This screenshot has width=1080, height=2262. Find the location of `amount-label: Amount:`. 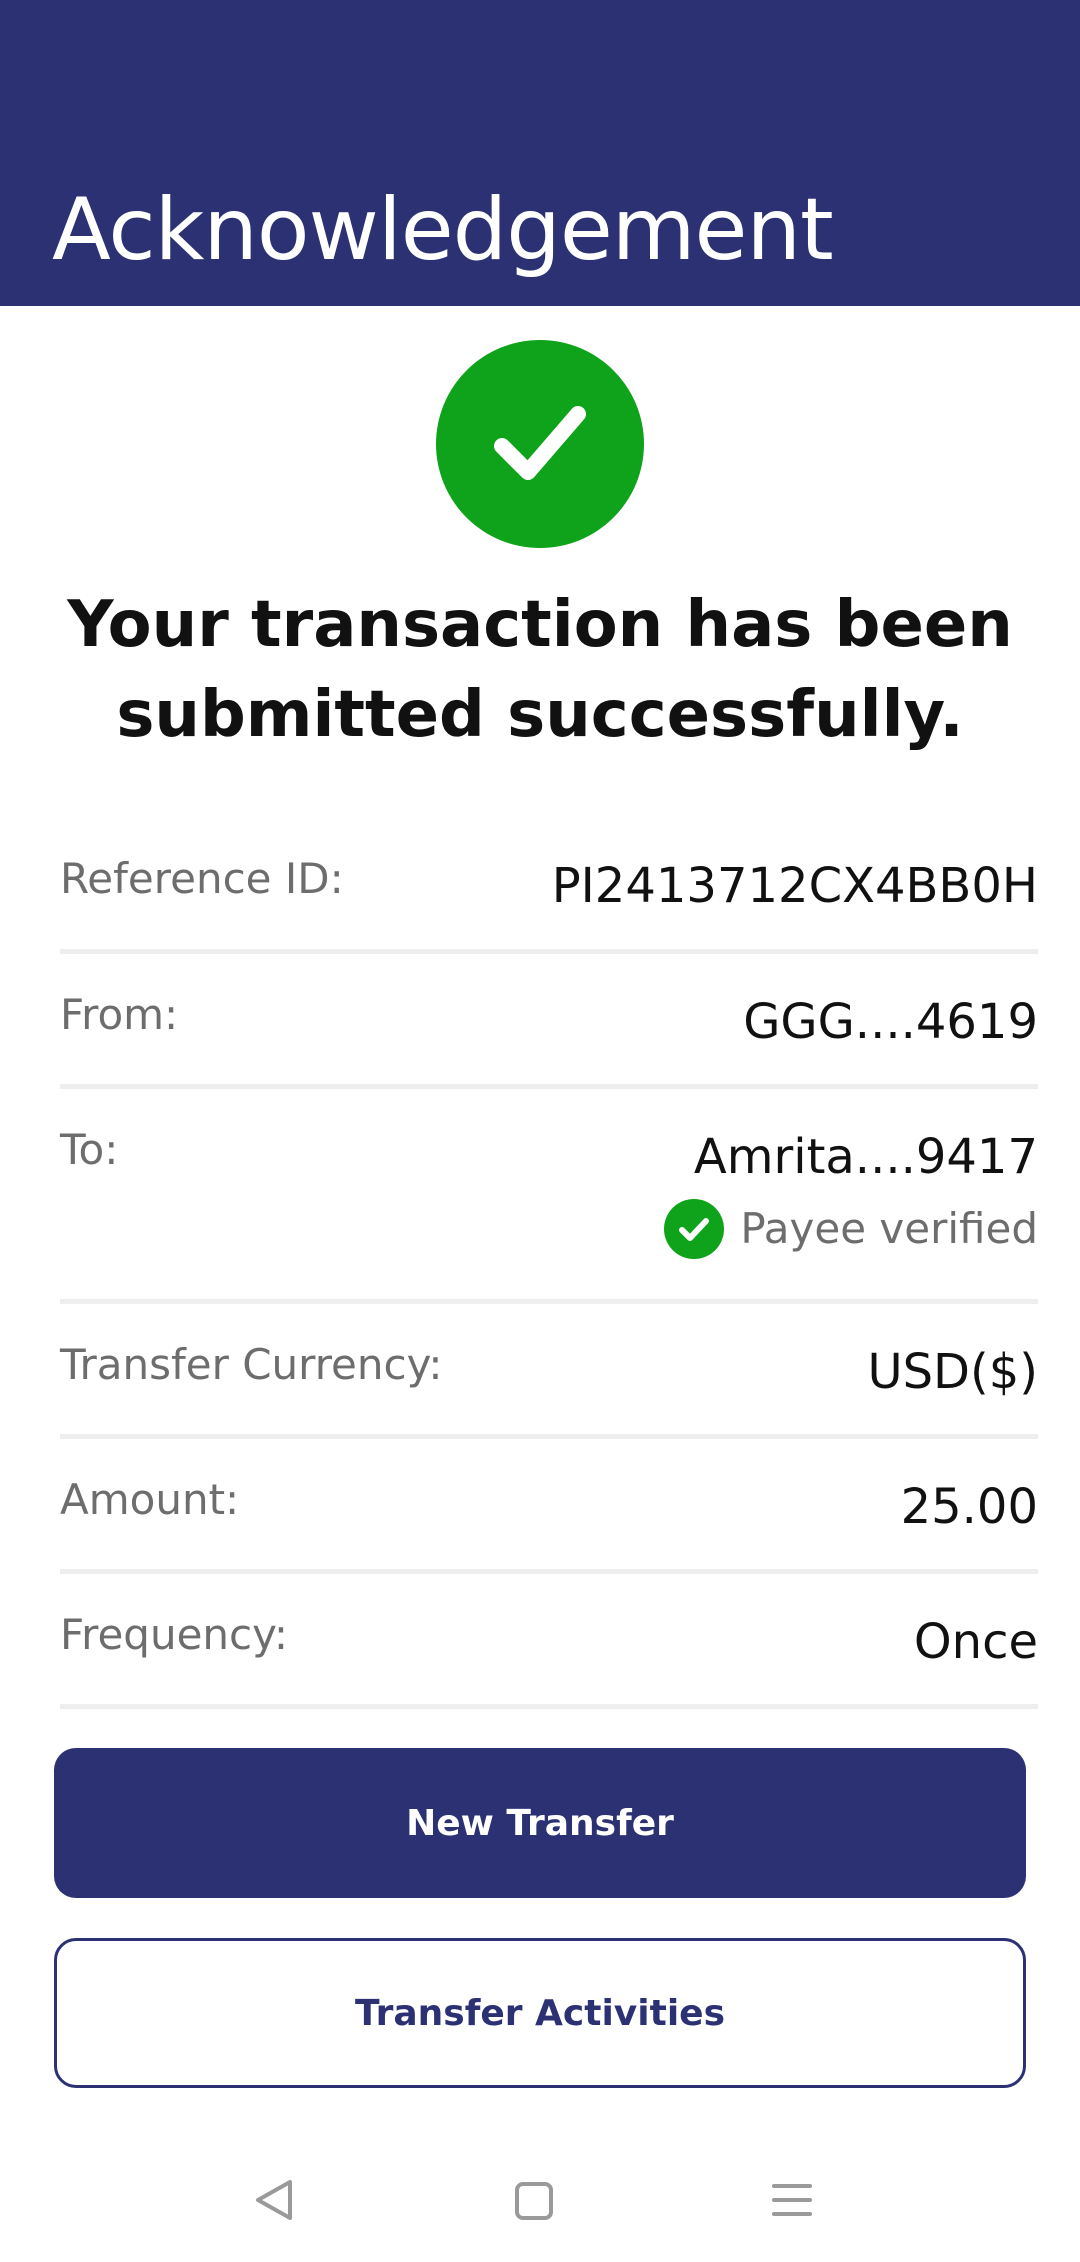

amount-label: Amount: is located at coordinates (150, 1499).